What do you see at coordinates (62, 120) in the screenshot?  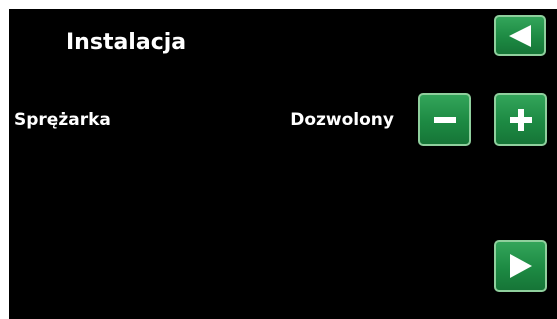 I see `setting-label: Sprężarka` at bounding box center [62, 120].